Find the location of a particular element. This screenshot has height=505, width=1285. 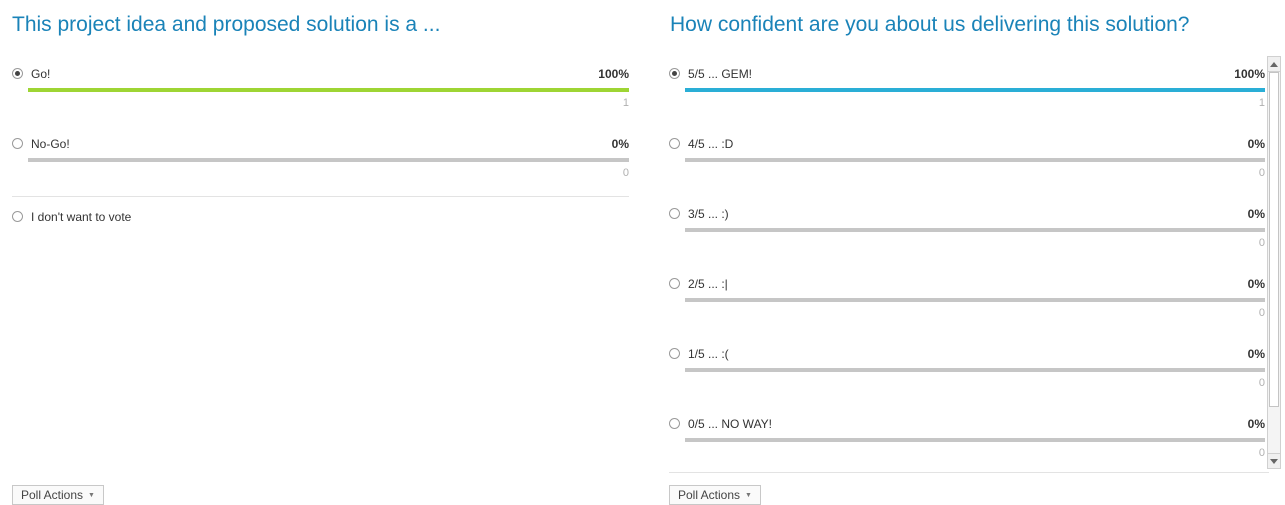

option-label: 2/5 ... :| is located at coordinates (708, 284).